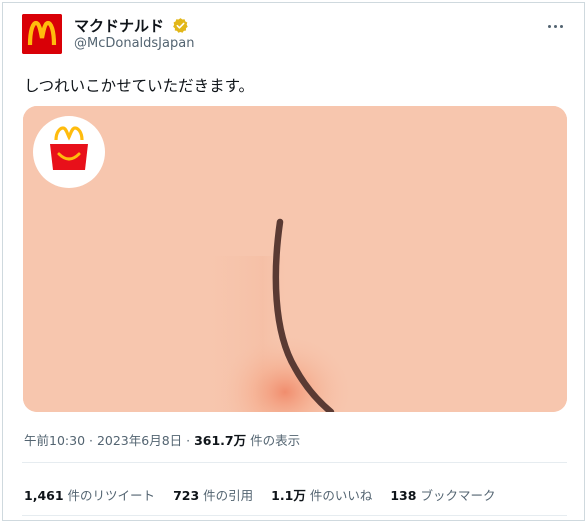 The width and height of the screenshot is (587, 523). Describe the element at coordinates (294, 462) in the screenshot. I see `divider-top` at that location.